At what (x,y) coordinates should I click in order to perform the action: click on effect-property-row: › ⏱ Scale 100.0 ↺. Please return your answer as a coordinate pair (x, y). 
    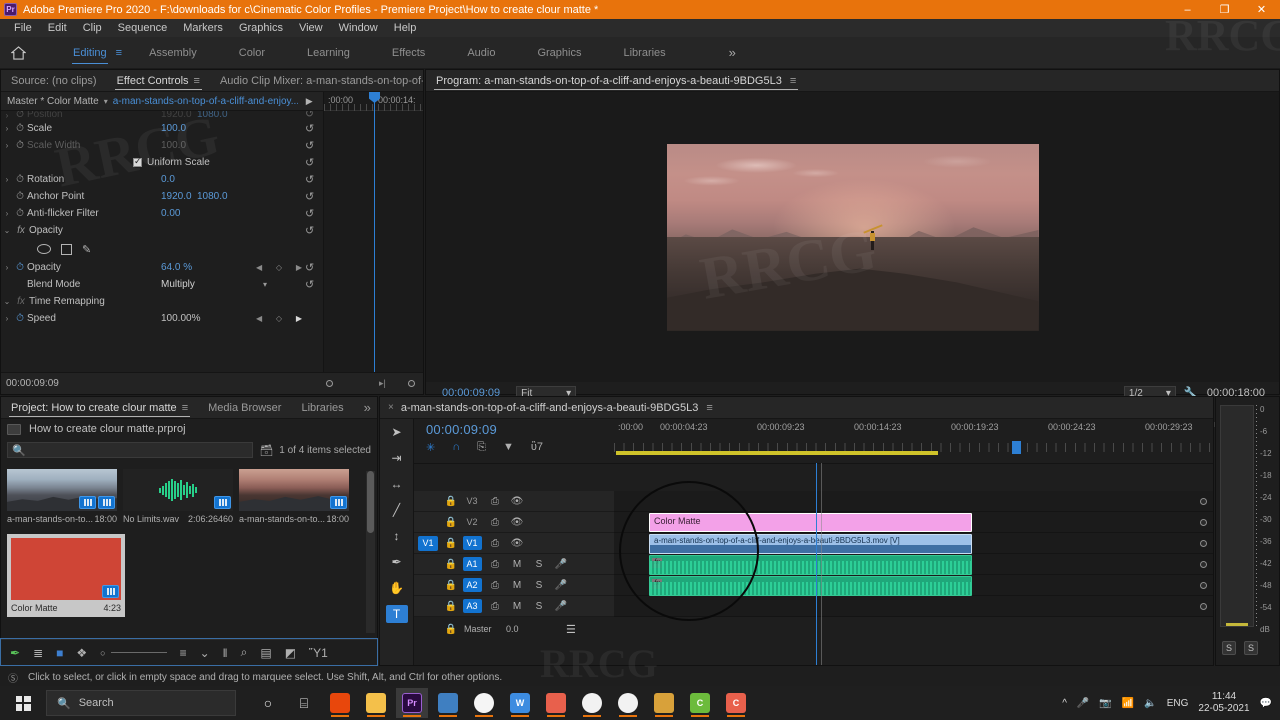
    Looking at the image, I should click on (161, 128).